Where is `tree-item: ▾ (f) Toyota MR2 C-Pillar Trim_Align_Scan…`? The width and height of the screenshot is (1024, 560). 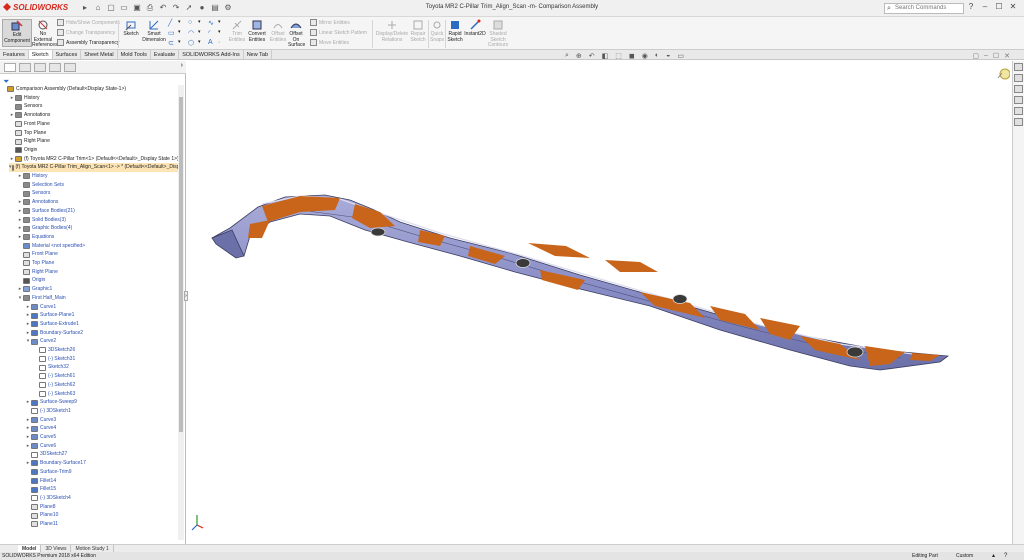
tree-item: ▾ (f) Toyota MR2 C-Pillar Trim_Align_Scan… is located at coordinates (95, 168).